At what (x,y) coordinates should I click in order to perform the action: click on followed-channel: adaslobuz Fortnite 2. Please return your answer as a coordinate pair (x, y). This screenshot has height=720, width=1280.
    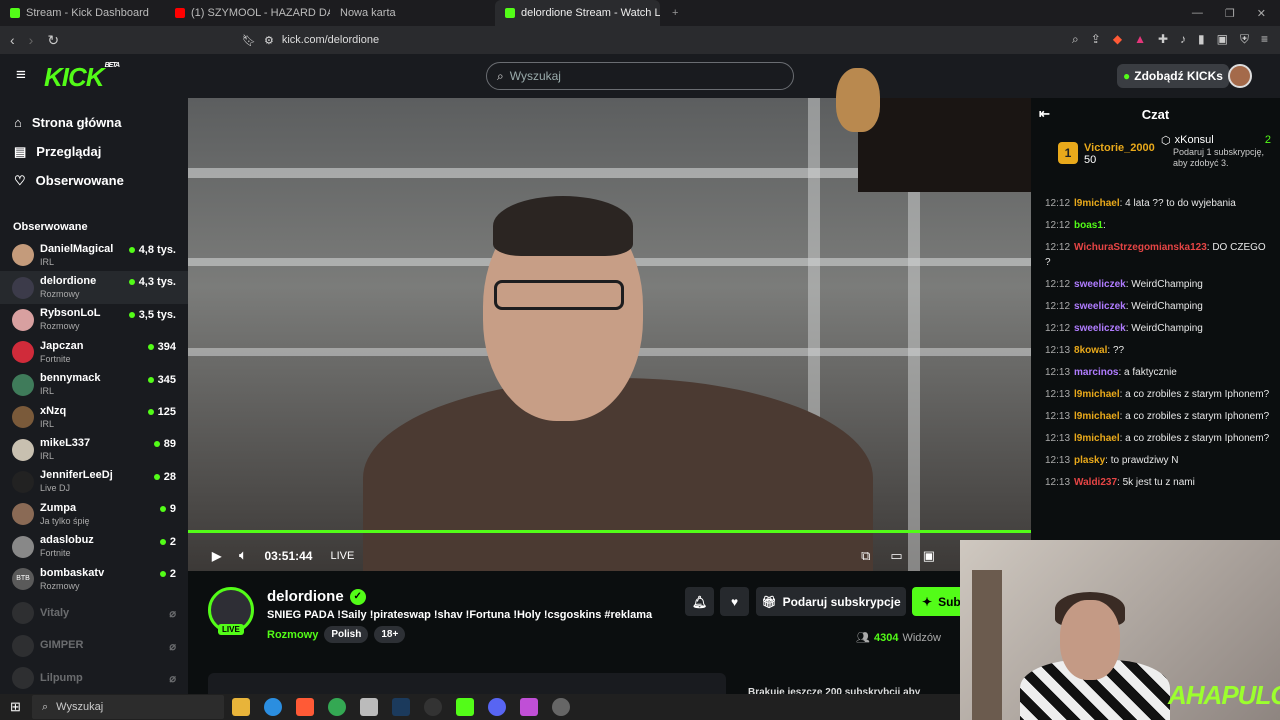
    Looking at the image, I should click on (94, 547).